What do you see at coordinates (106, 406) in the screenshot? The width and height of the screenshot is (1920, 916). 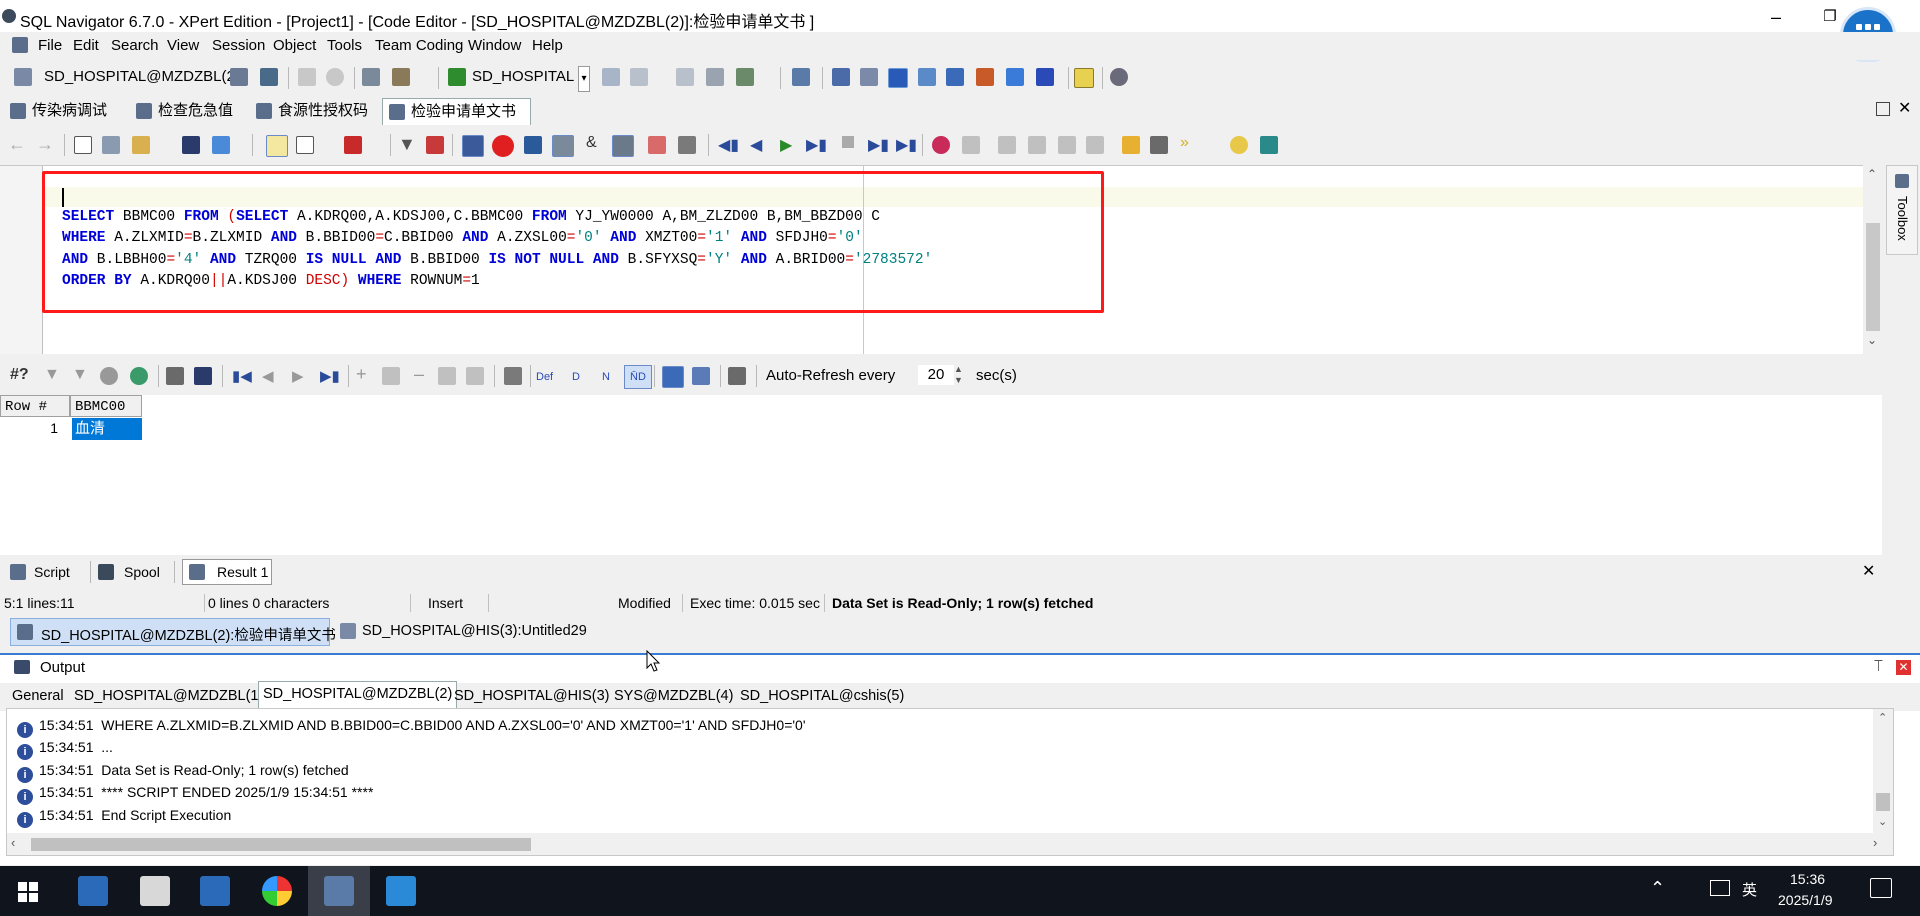 I see `grid-header-bbmc00: BBMC00` at bounding box center [106, 406].